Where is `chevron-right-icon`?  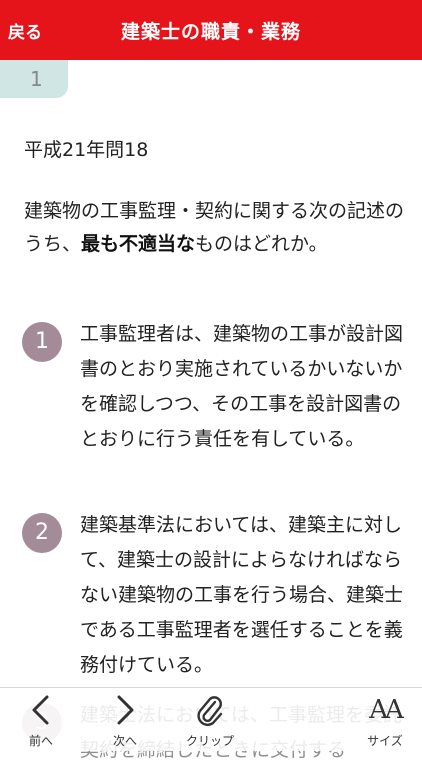 chevron-right-icon is located at coordinates (125, 710).